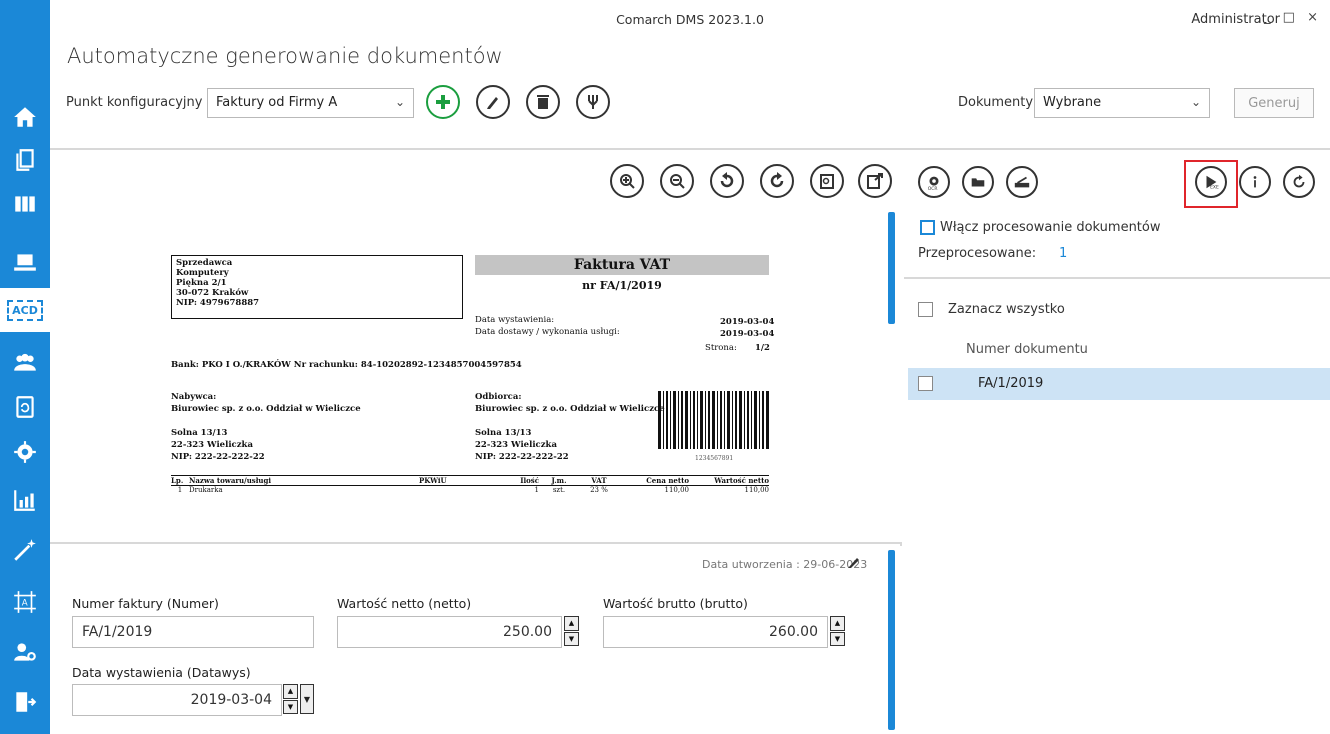  What do you see at coordinates (891, 640) in the screenshot?
I see `form-scrollbar` at bounding box center [891, 640].